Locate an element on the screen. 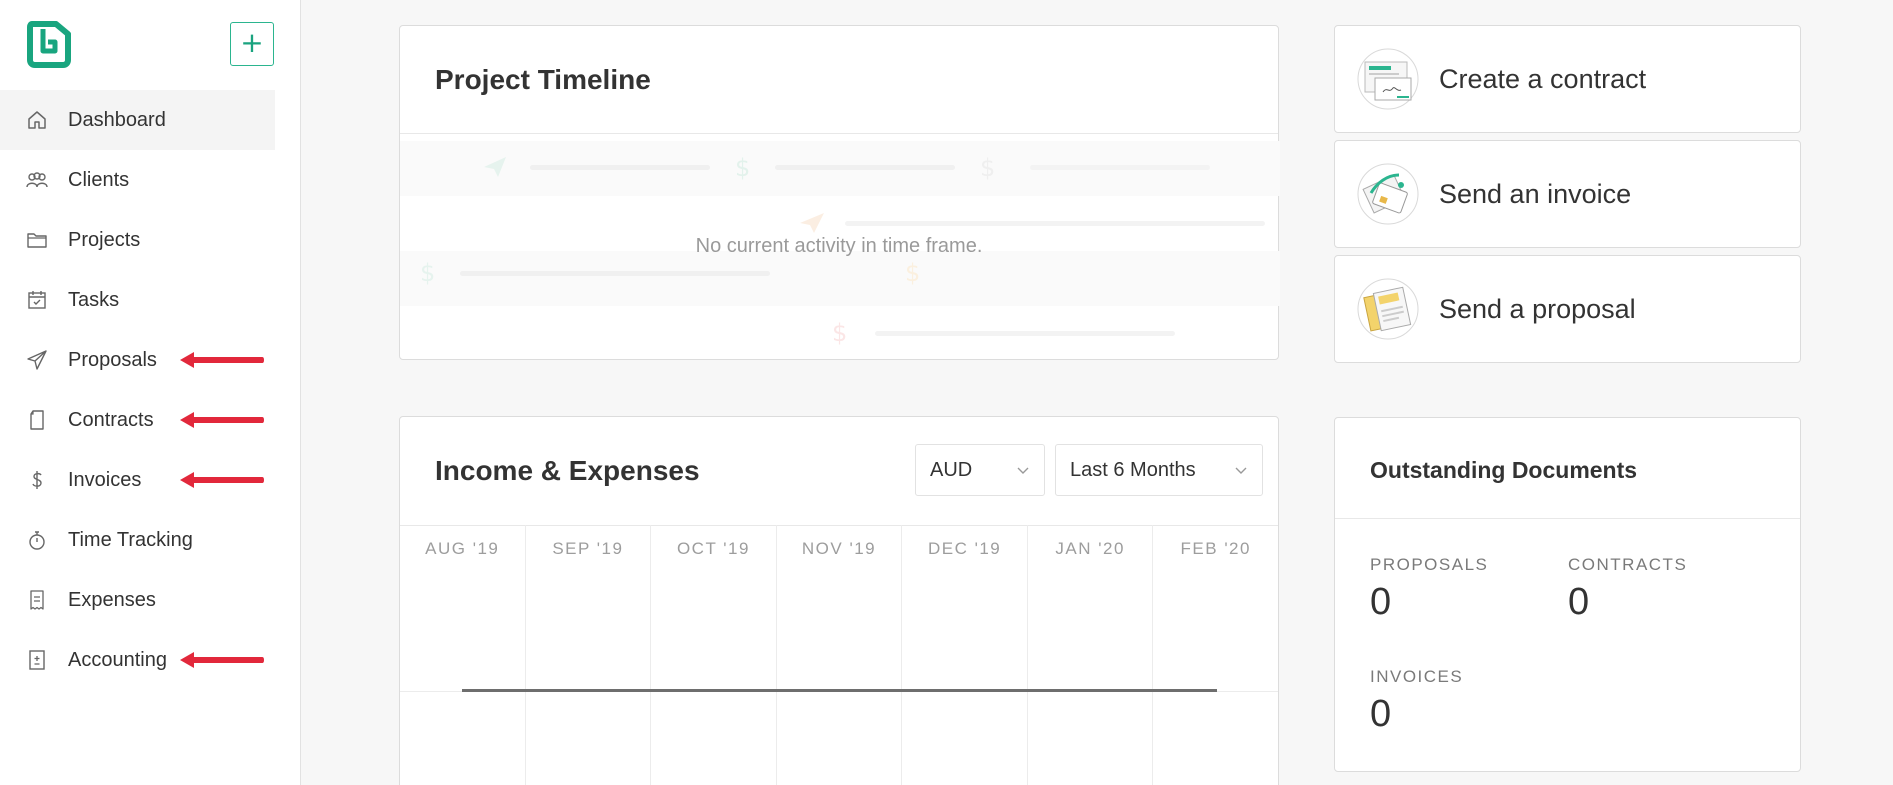  sidebar-item-label: Contracts is located at coordinates (111, 419).